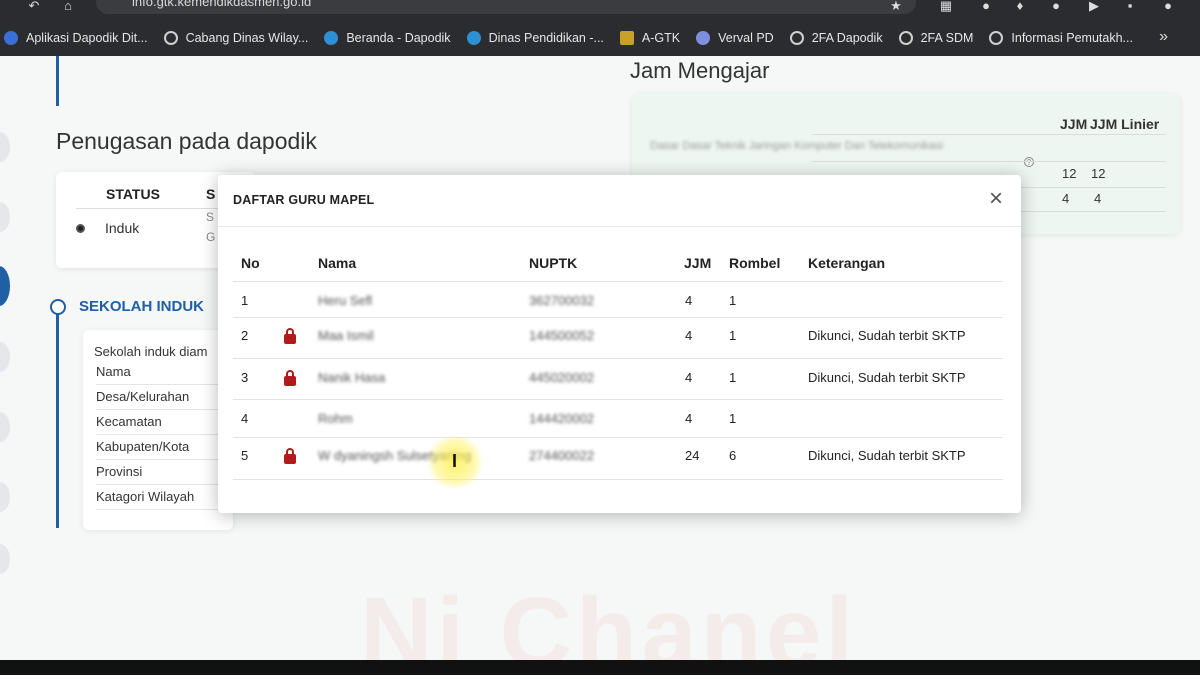  Describe the element at coordinates (755, 263) in the screenshot. I see `column-header-rombel: Rombel` at that location.